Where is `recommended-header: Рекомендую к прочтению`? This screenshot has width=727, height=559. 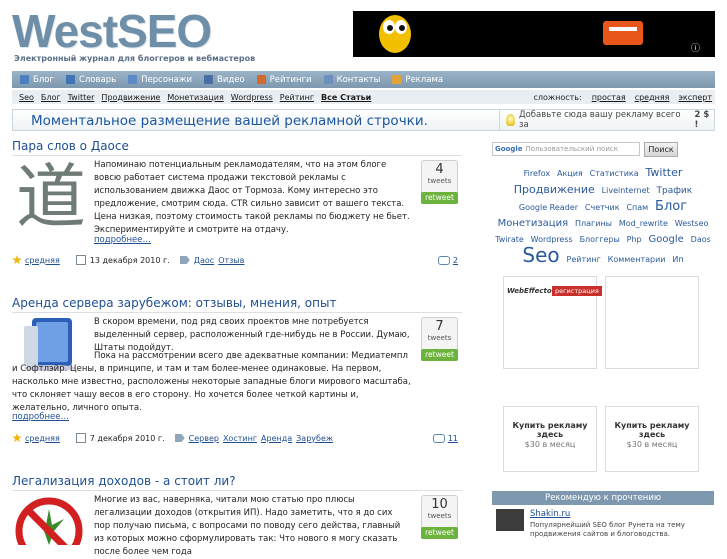
recommended-header: Рекомендую к прочтению is located at coordinates (603, 498).